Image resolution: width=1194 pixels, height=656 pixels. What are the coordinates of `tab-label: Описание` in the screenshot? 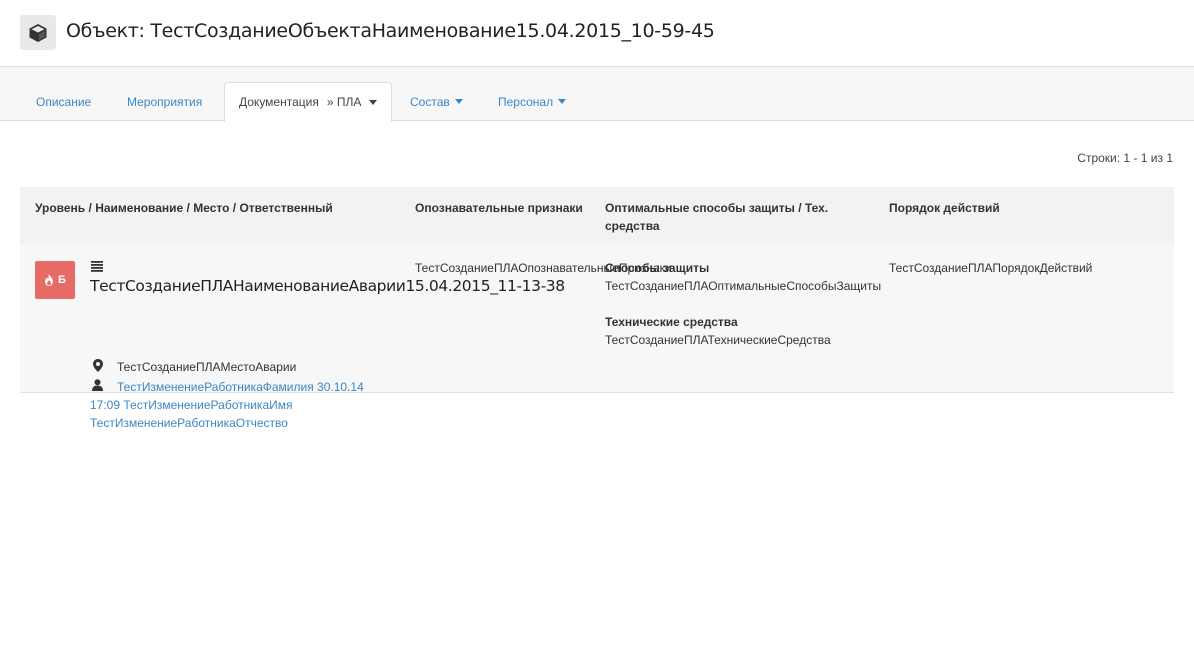 It's located at (64, 101).